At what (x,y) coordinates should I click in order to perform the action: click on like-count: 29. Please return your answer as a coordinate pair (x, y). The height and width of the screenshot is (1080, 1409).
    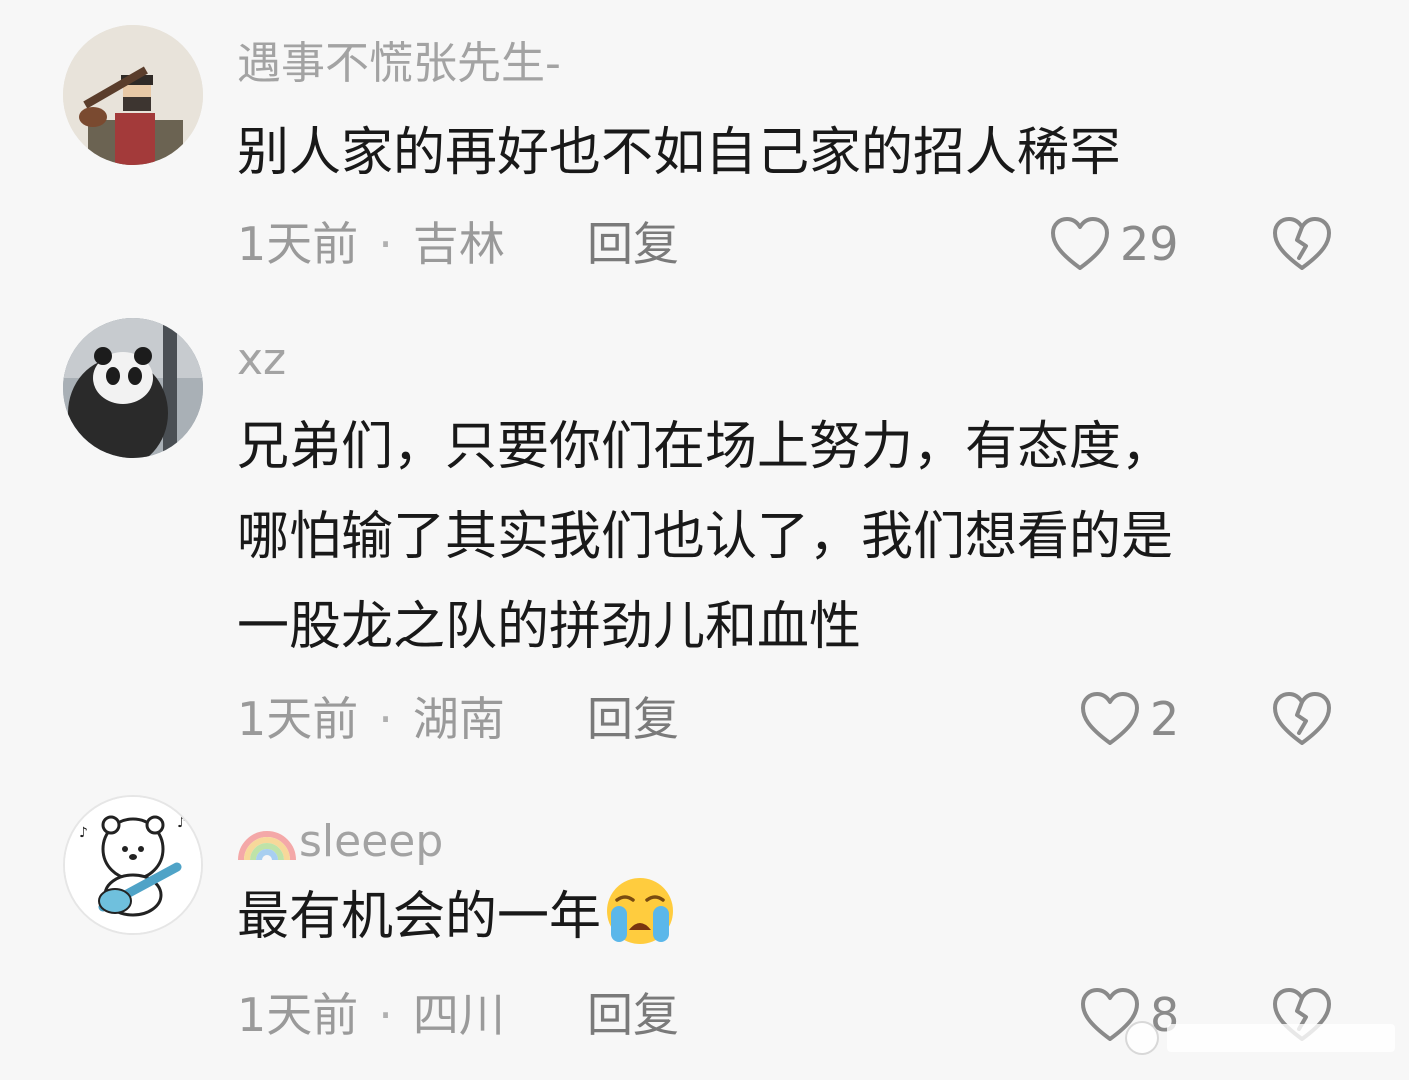
    Looking at the image, I should click on (1149, 244).